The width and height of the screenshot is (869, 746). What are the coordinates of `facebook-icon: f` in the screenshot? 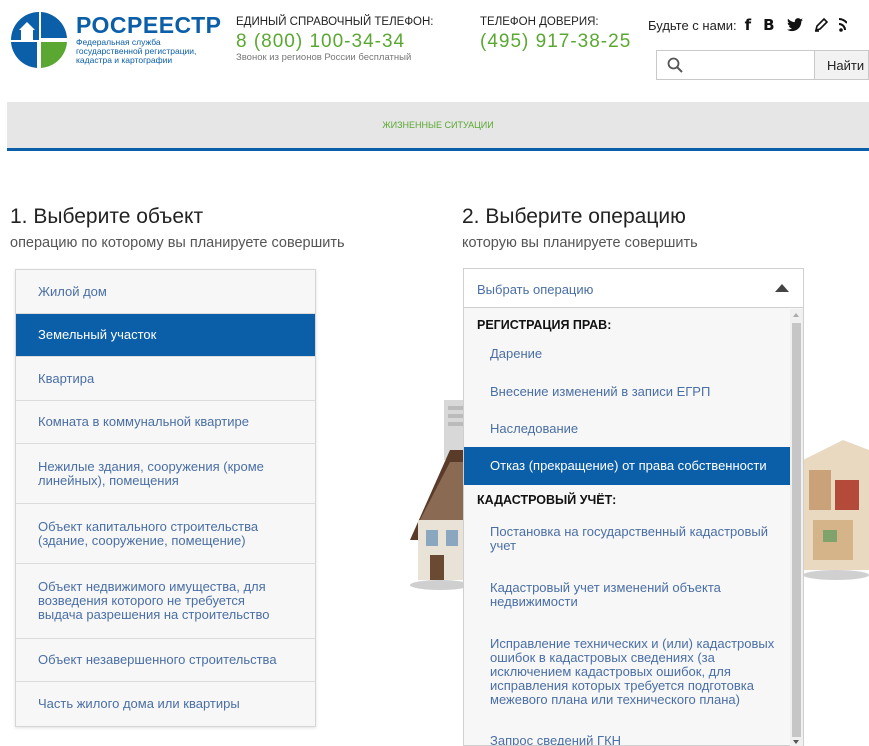 It's located at (748, 25).